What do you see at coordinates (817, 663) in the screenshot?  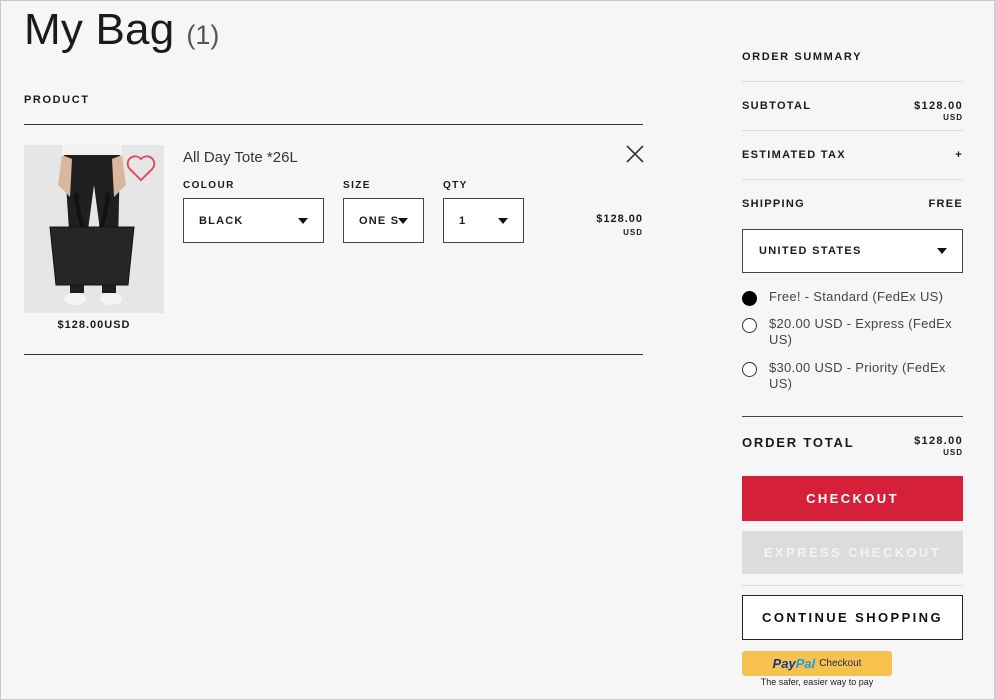 I see `paypal-checkout-button: PayPal Checkout` at bounding box center [817, 663].